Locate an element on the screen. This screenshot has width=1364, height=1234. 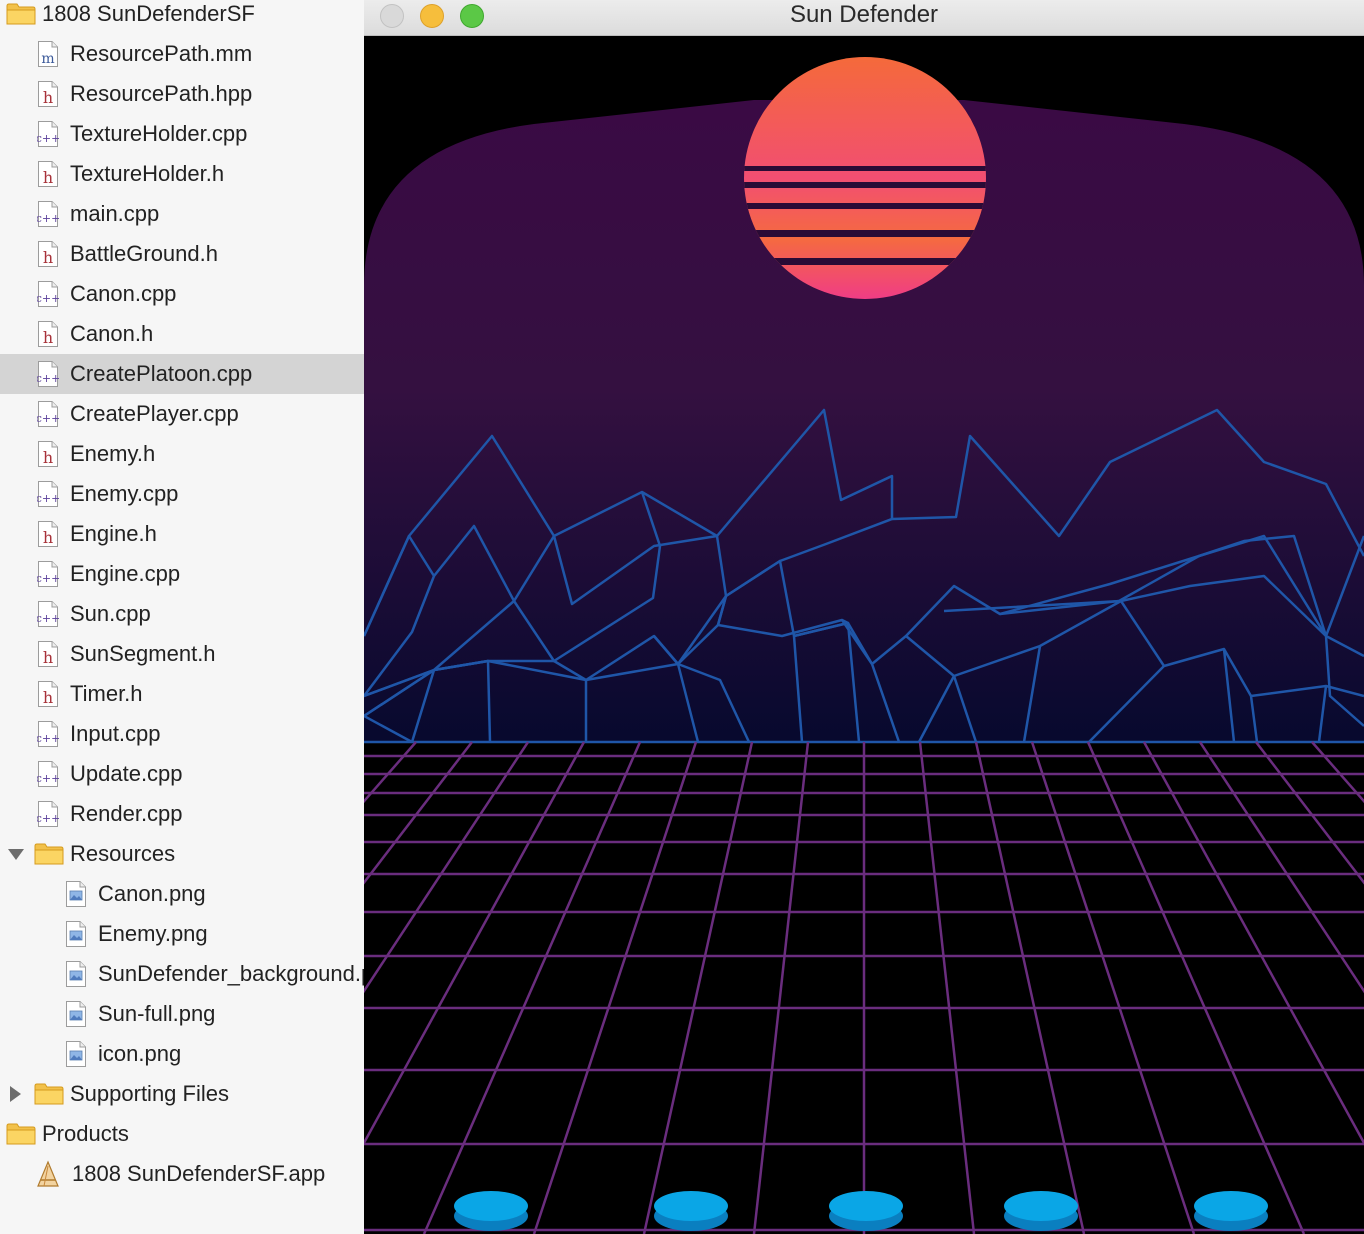
file-item: c++ Engine.cpp is located at coordinates (182, 574).